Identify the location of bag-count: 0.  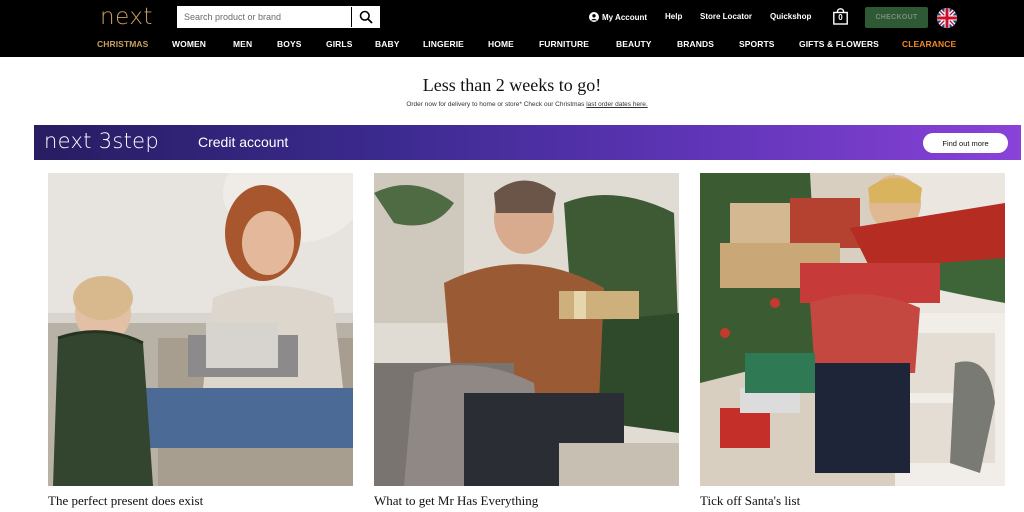
(840, 17).